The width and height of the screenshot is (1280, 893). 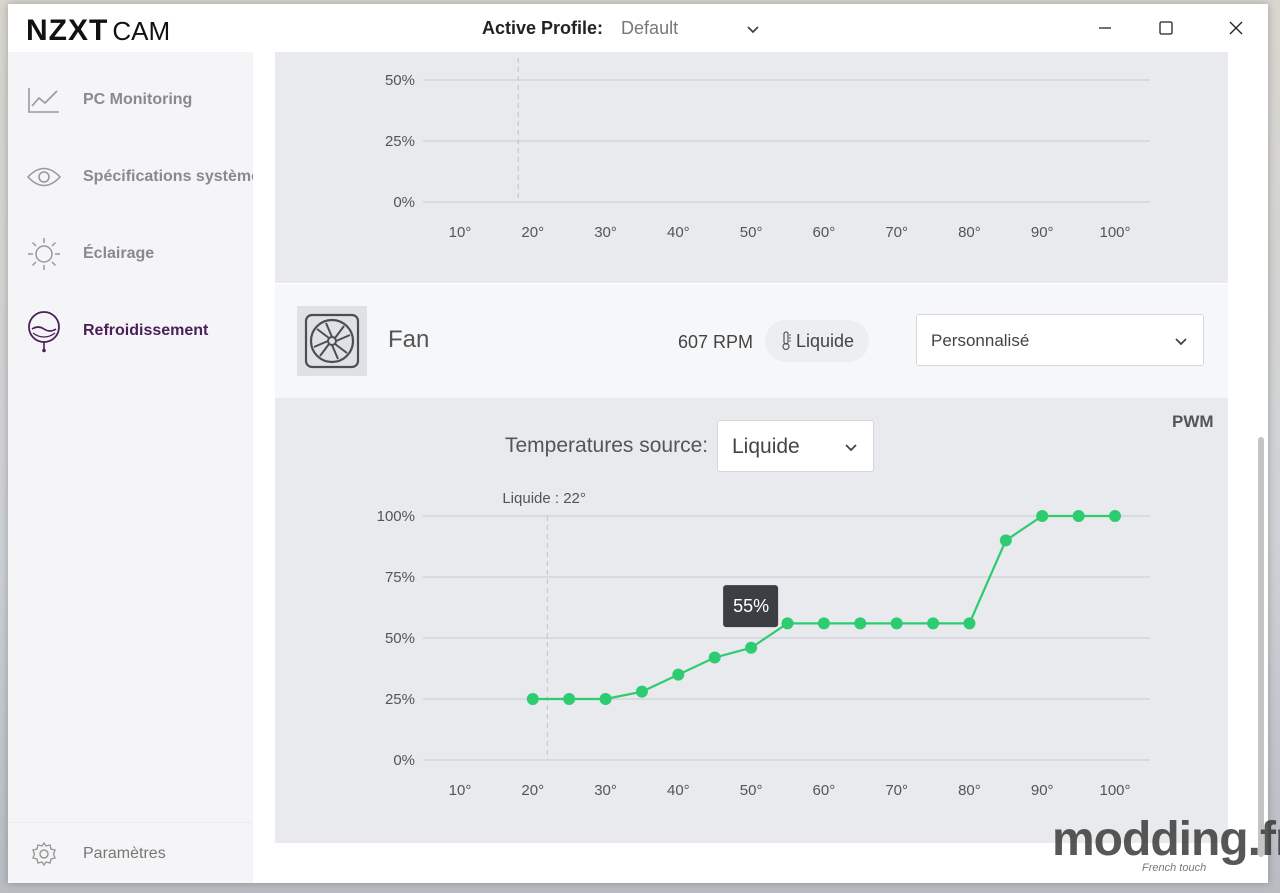 I want to click on sidebar-item-label: Spécifications système, so click(x=171, y=176).